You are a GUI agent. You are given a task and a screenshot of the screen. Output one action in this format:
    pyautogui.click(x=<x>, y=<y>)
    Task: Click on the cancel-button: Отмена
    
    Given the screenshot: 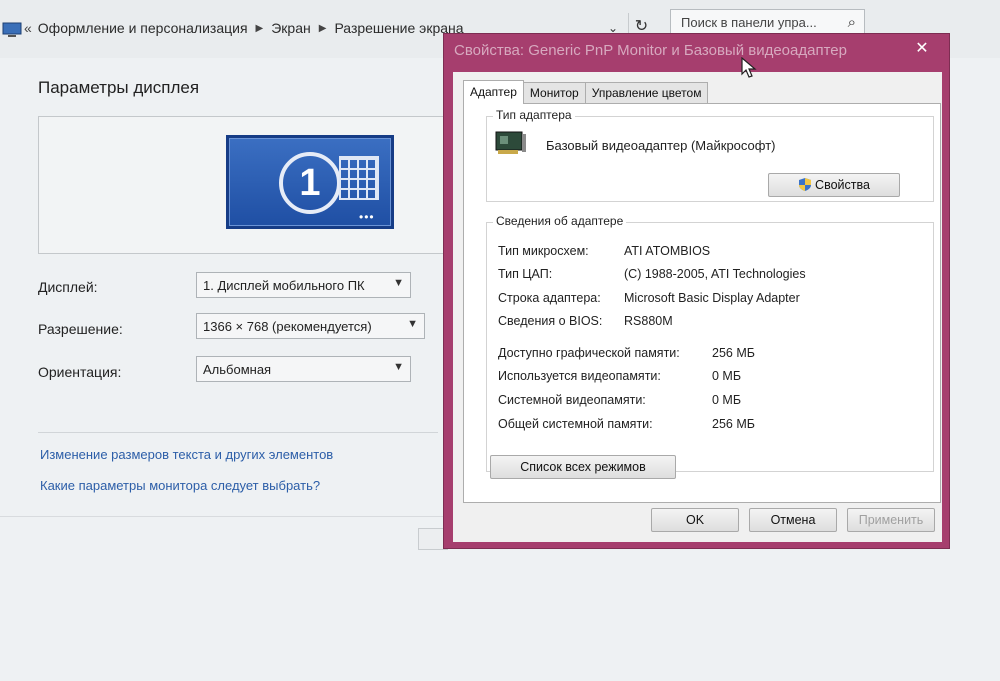 What is the action you would take?
    pyautogui.click(x=793, y=520)
    